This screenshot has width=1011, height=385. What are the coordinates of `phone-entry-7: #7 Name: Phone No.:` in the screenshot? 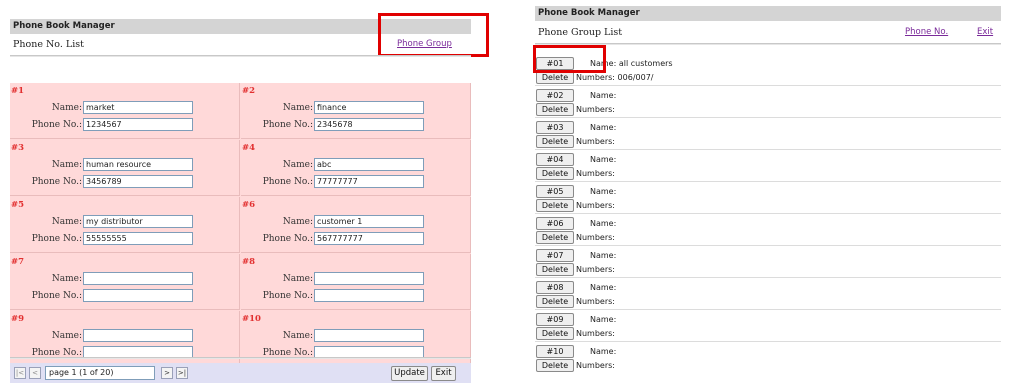 It's located at (125, 282).